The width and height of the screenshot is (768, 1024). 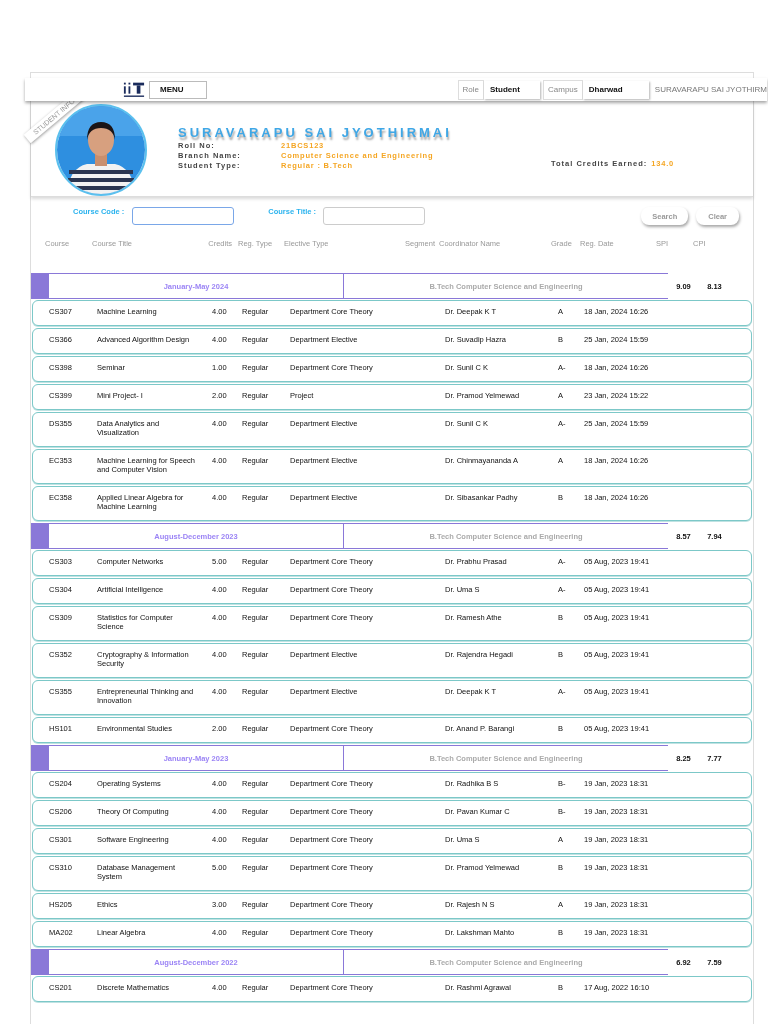 I want to click on menu-button: MENU, so click(x=178, y=89).